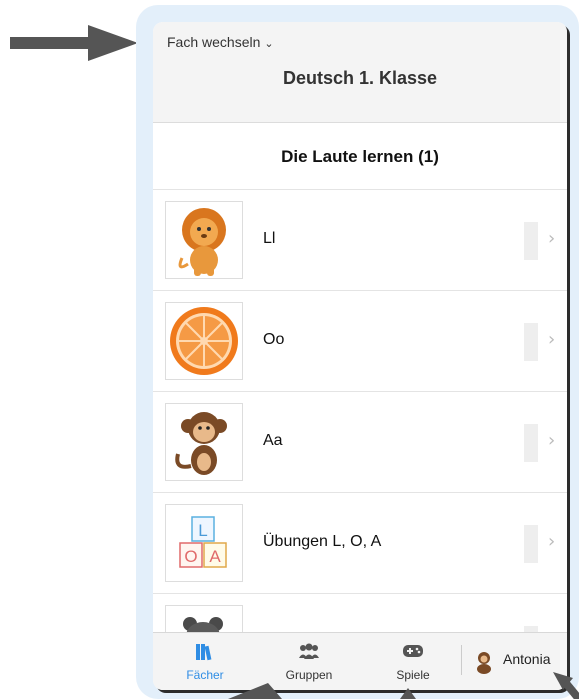 This screenshot has width=579, height=699. What do you see at coordinates (309, 654) in the screenshot?
I see `group-icon` at bounding box center [309, 654].